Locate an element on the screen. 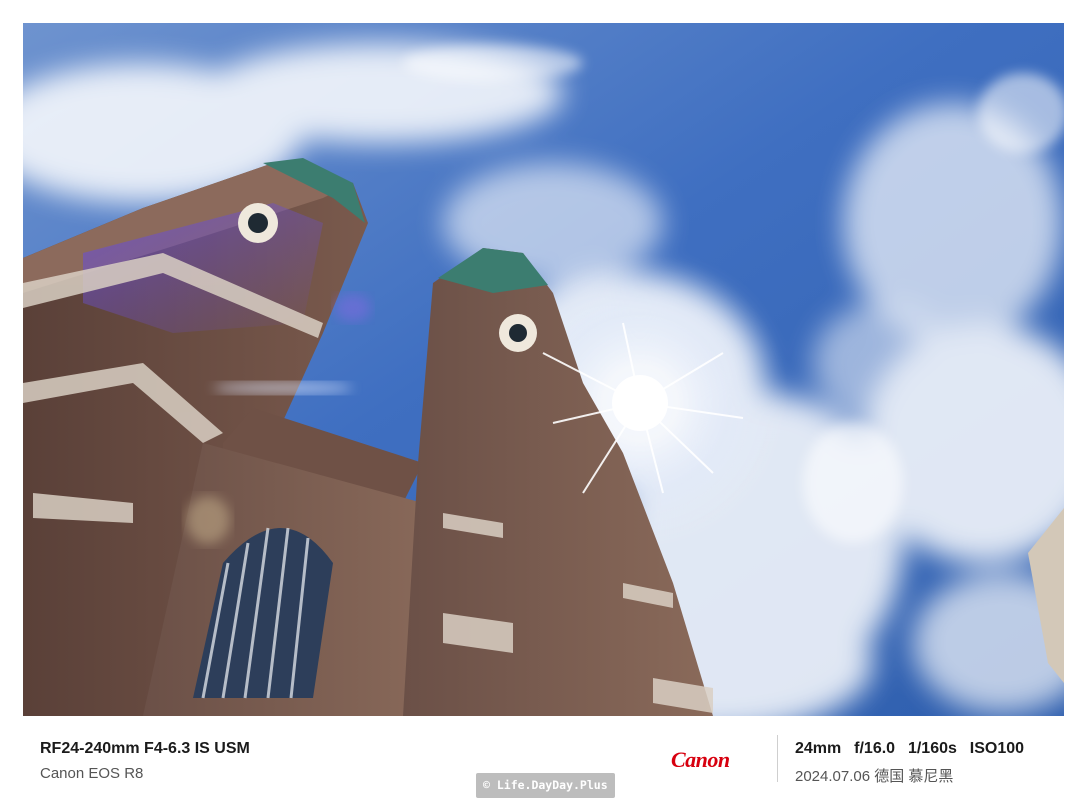 The height and width of the screenshot is (800, 1087). shot-date-location: 2024.07.06 德国 慕尼黑 is located at coordinates (874, 776).